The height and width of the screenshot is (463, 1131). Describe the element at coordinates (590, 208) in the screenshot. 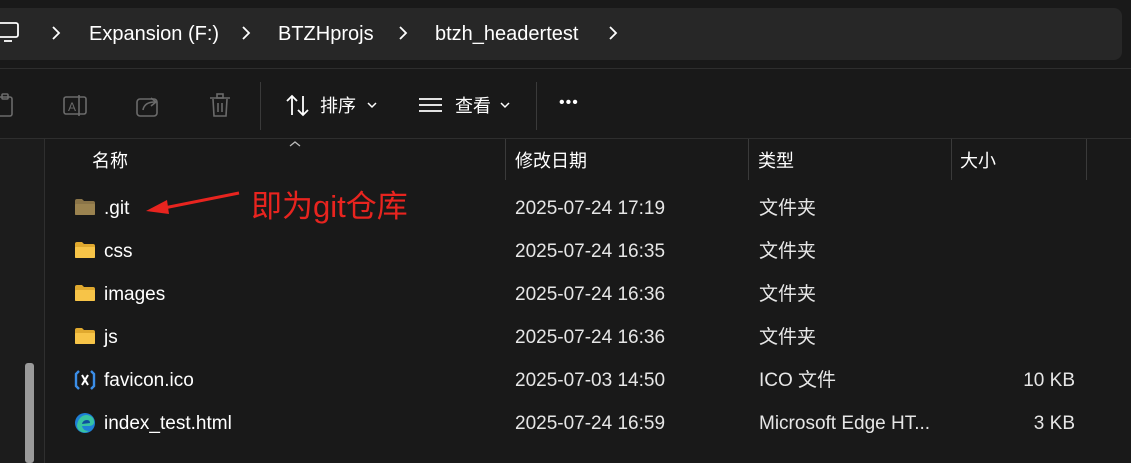

I see `file-modified: 2025-07-24 17:19` at that location.